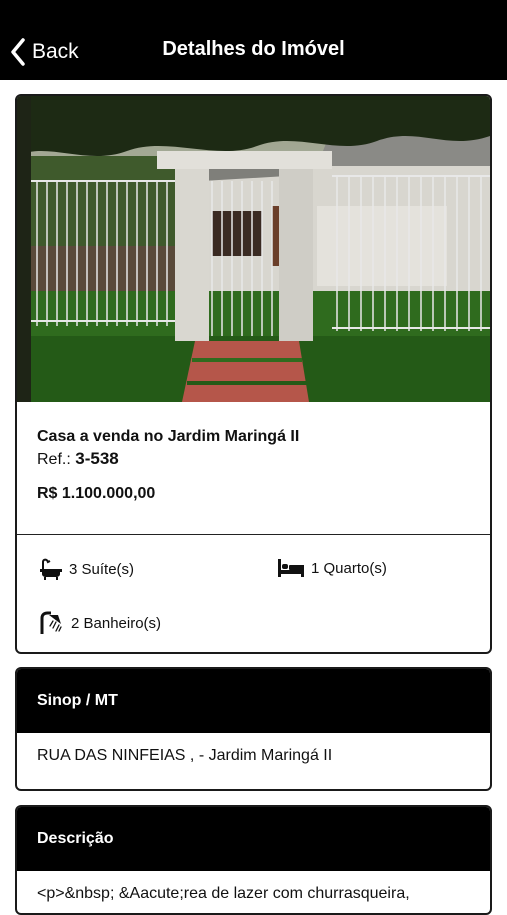 The width and height of the screenshot is (507, 915). I want to click on ref-label: Ref.:, so click(54, 459).